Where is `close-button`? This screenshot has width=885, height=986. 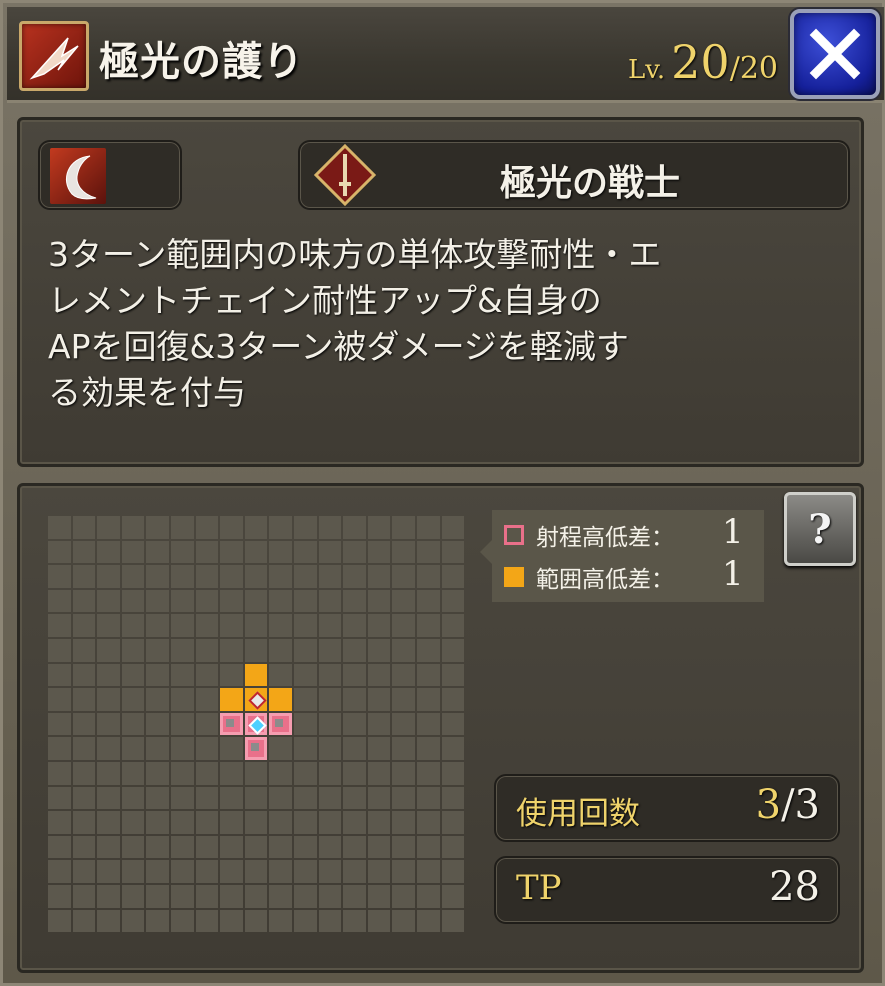 close-button is located at coordinates (835, 54).